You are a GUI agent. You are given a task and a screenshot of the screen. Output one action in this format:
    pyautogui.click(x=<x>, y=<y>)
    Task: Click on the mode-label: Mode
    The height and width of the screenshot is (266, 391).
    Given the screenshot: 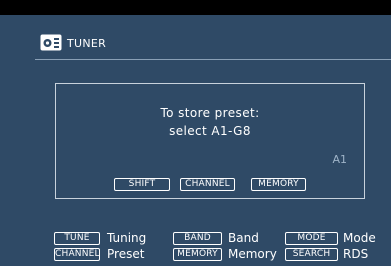 What is the action you would take?
    pyautogui.click(x=359, y=238)
    